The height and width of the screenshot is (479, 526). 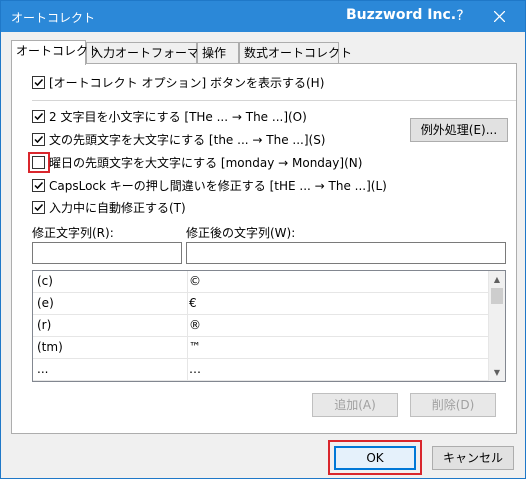 I want to click on capitalize-sentence-checkbox, so click(x=38, y=139).